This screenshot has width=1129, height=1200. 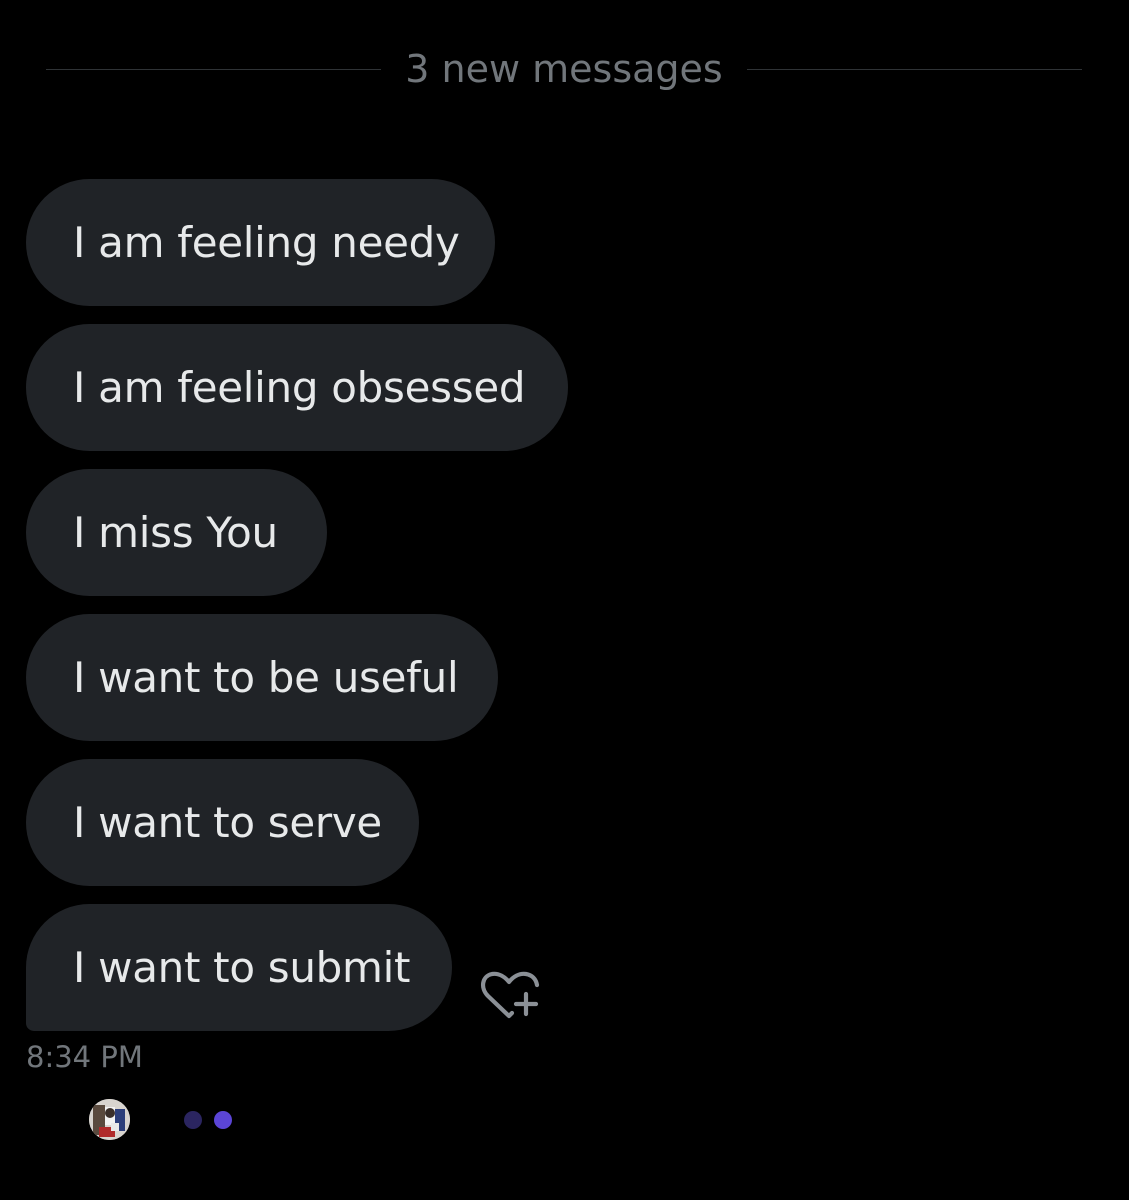 I want to click on new-messages-divider: 3 new messages, so click(x=564, y=69).